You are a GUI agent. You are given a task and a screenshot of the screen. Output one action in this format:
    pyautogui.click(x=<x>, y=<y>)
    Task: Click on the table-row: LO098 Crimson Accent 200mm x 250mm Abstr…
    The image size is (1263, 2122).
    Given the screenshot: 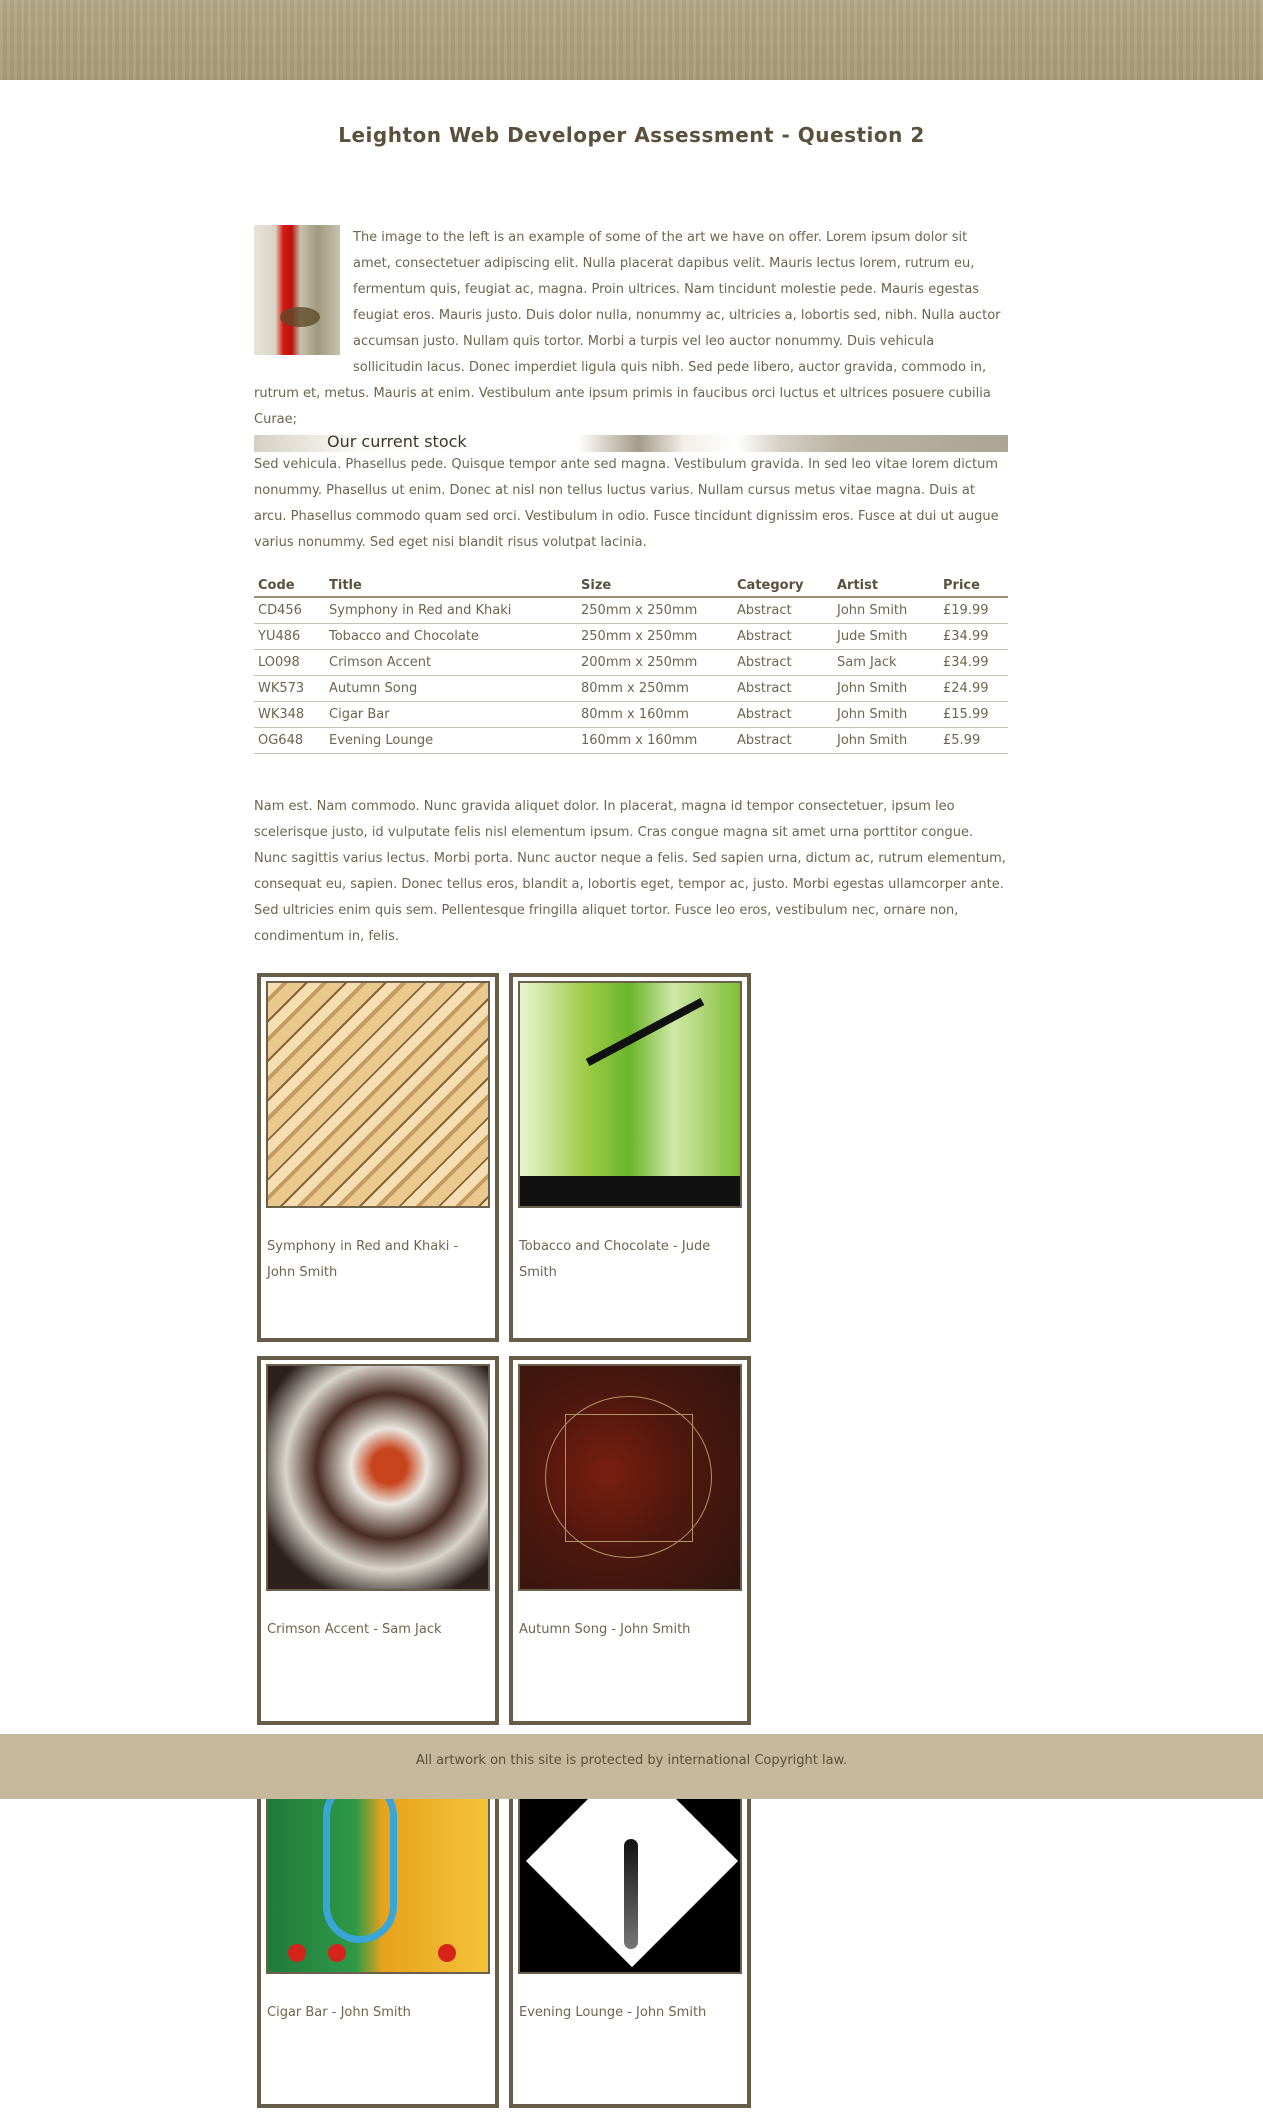 What is the action you would take?
    pyautogui.click(x=631, y=662)
    